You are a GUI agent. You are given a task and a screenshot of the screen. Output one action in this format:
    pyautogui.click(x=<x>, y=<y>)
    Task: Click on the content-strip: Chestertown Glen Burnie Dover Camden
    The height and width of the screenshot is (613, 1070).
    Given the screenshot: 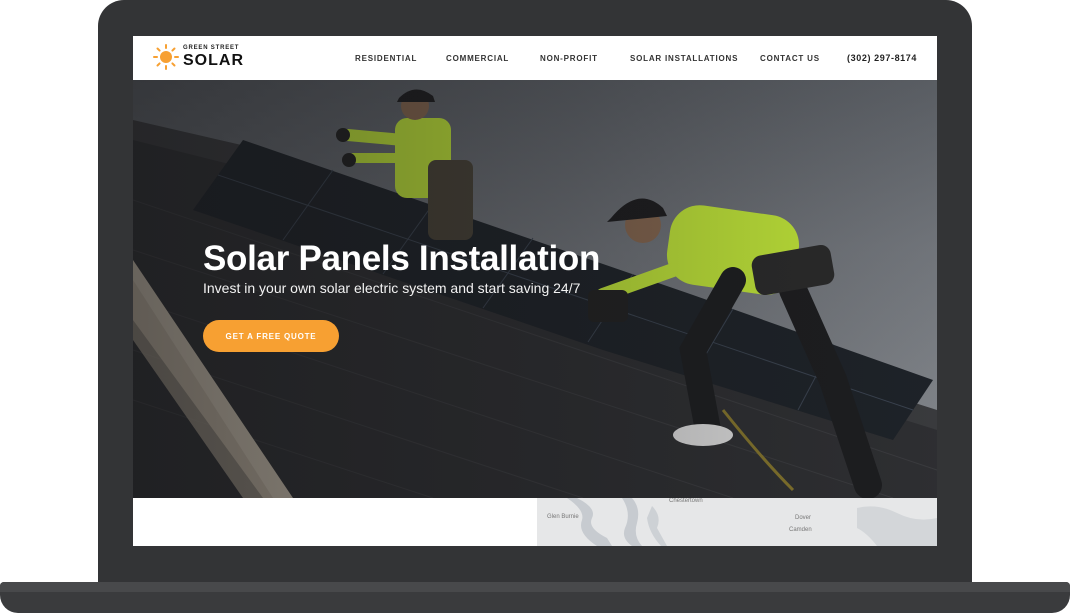 What is the action you would take?
    pyautogui.click(x=535, y=522)
    